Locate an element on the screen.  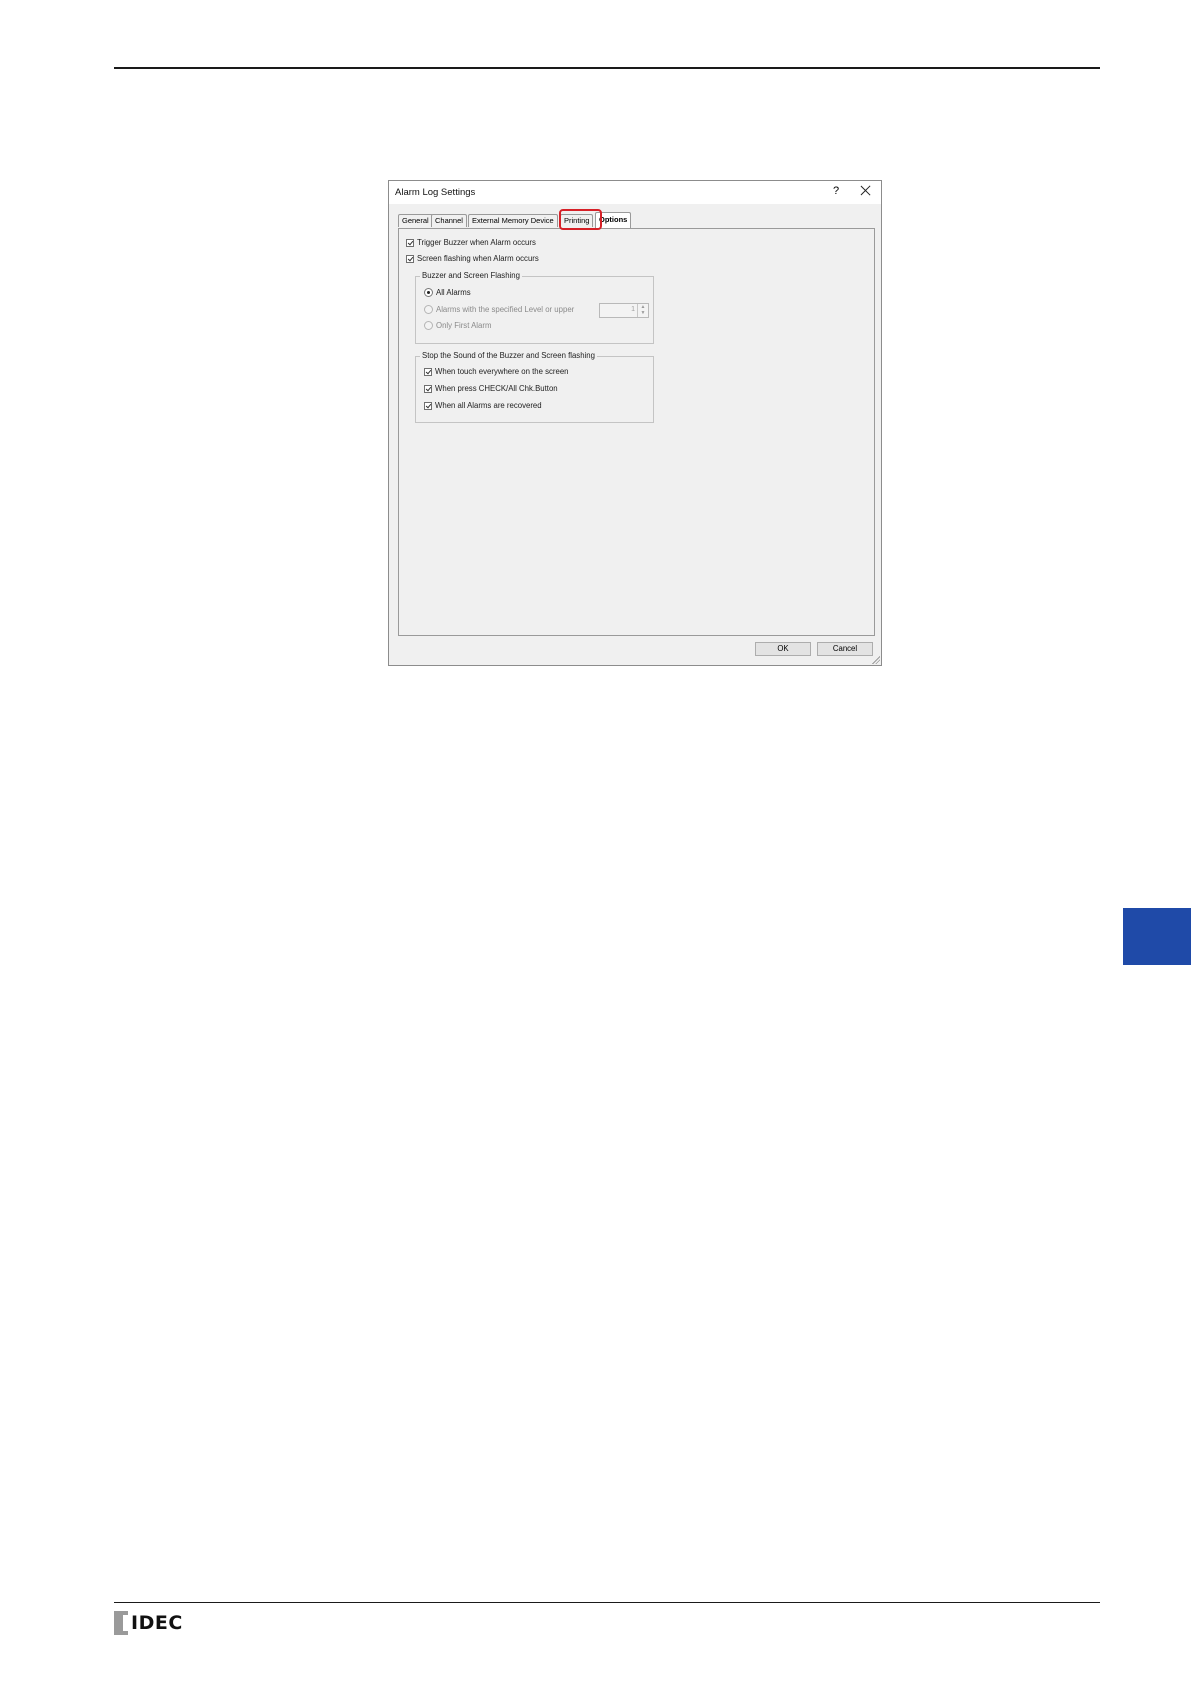
idec-logo-text: IDEC is located at coordinates (157, 1623).